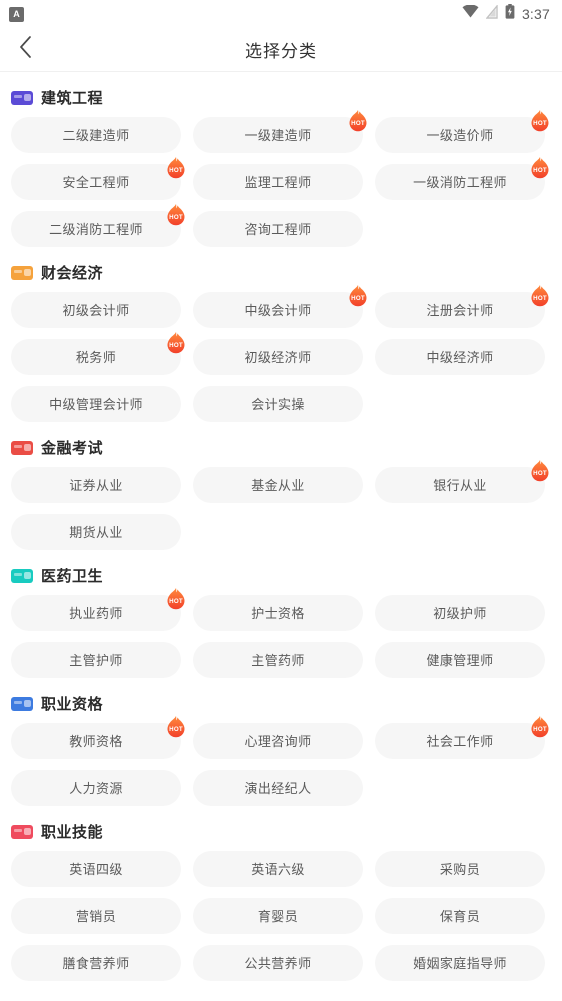  I want to click on category-chip: 人力资源, so click(96, 788).